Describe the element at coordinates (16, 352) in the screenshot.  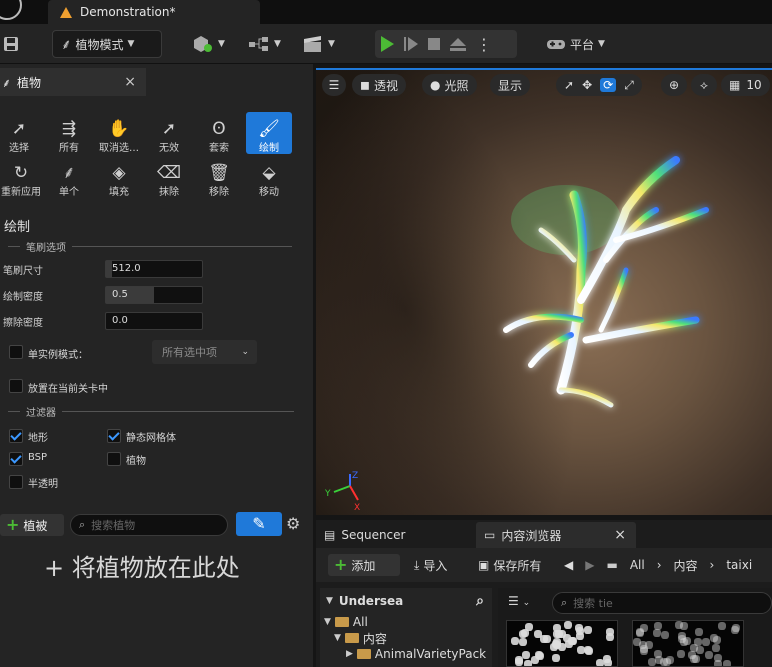
I see `single-instance-checkbox` at that location.